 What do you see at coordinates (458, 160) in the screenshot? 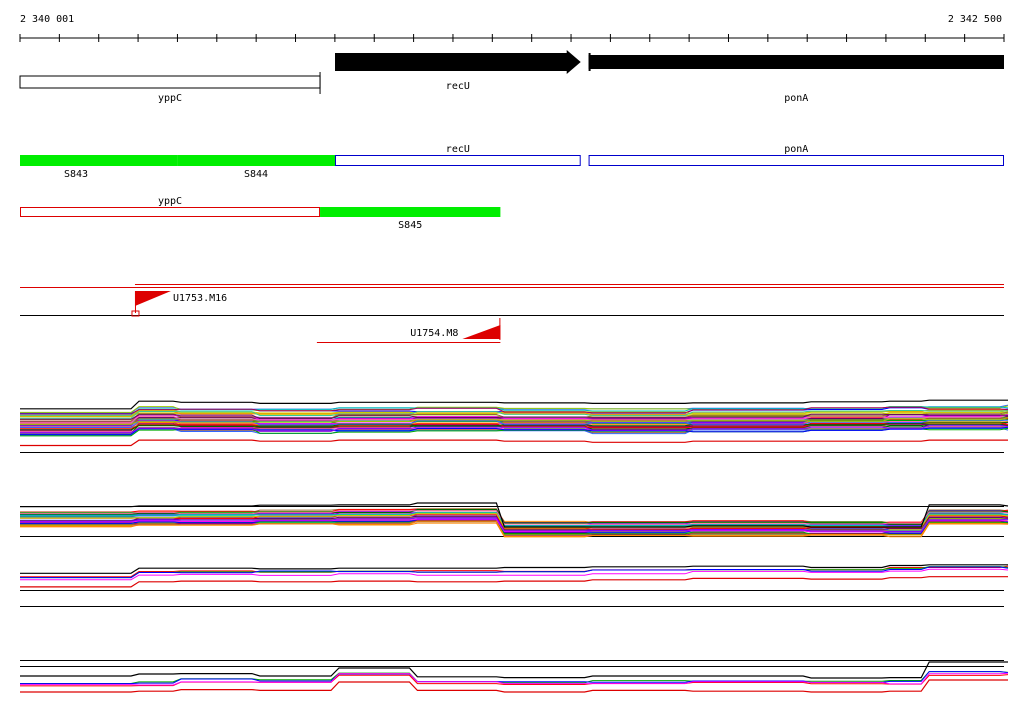
I see `segment-recU` at bounding box center [458, 160].